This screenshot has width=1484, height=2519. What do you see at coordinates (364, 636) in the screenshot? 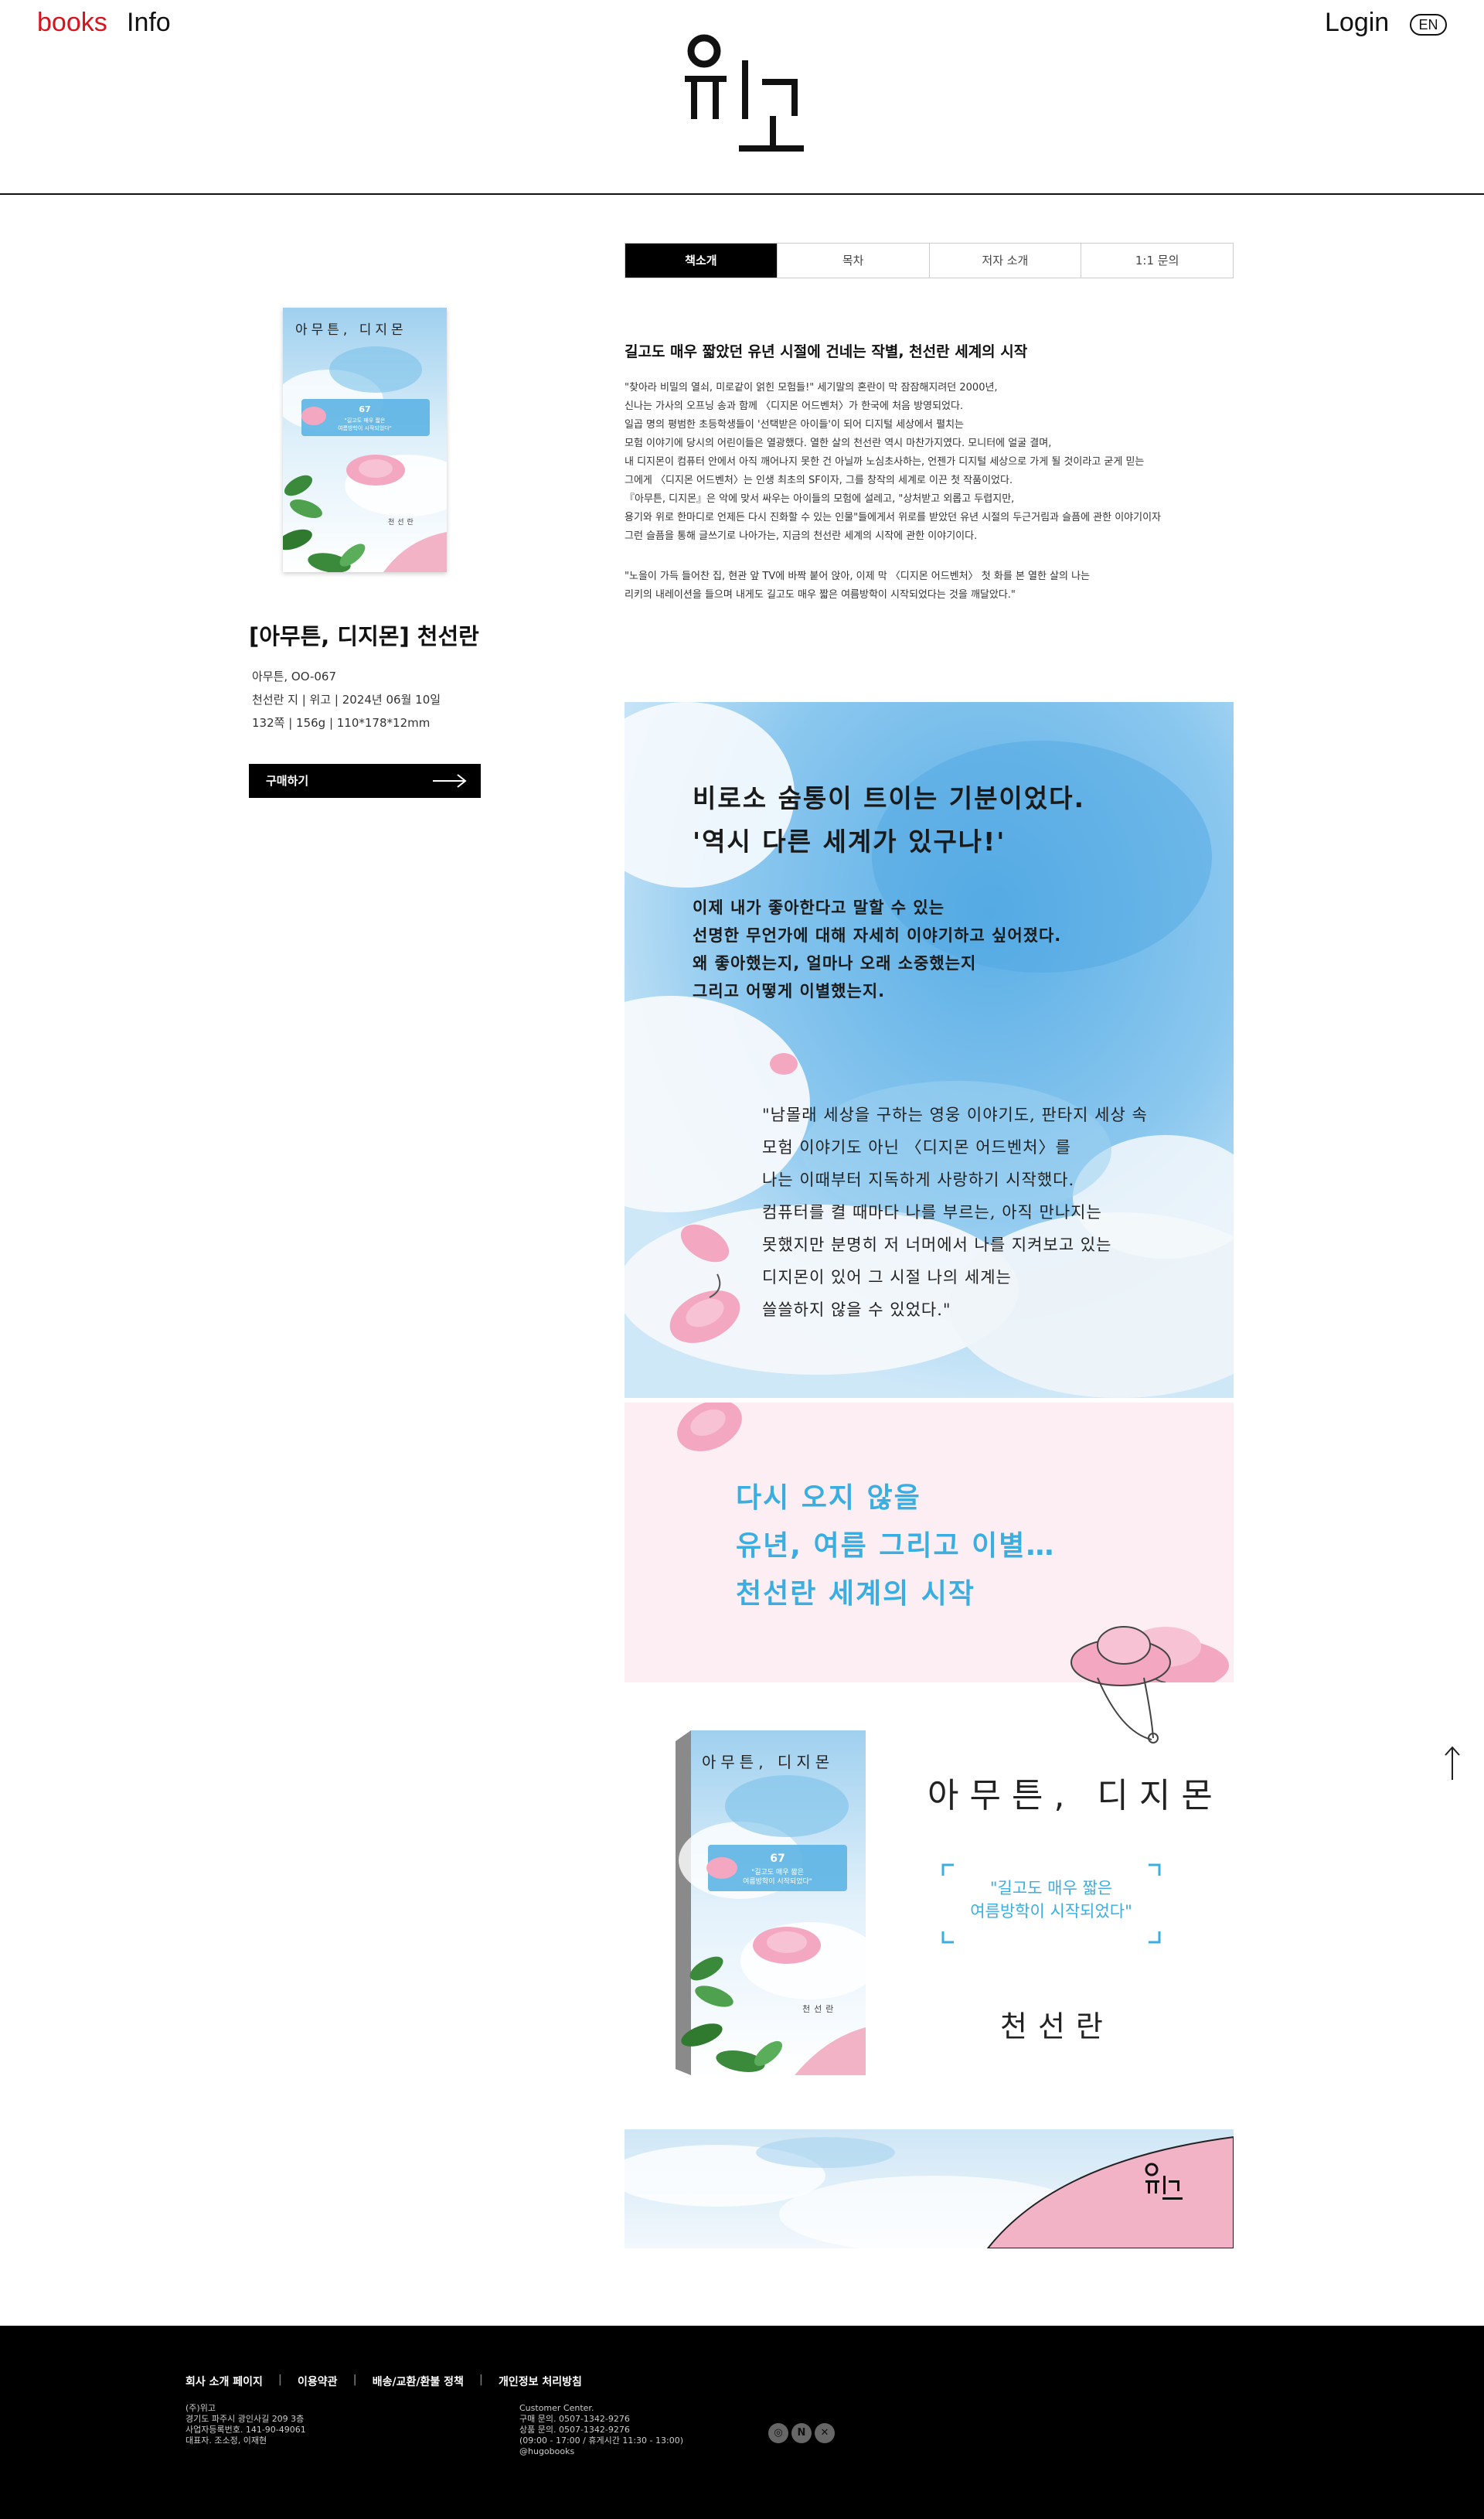
I see `book-title: [아무튼, 디지몬] 천선란` at bounding box center [364, 636].